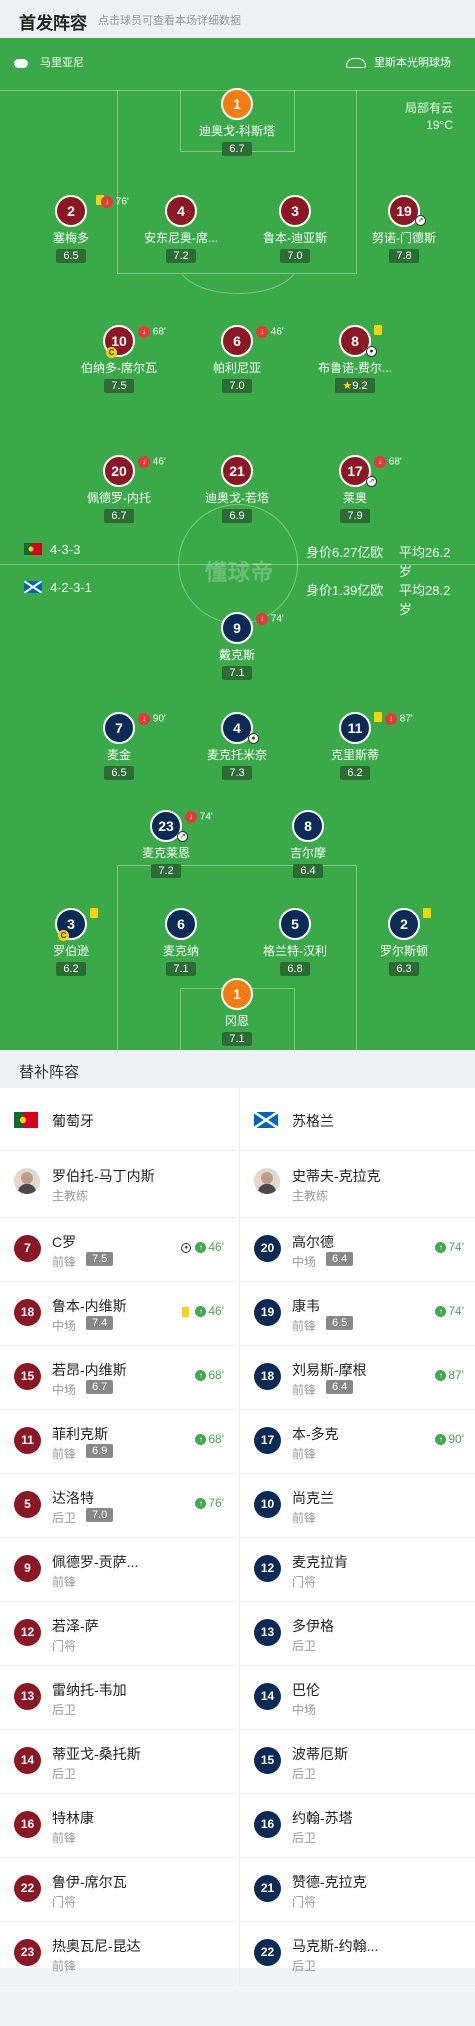 The height and width of the screenshot is (2026, 475). Describe the element at coordinates (64, 1242) in the screenshot. I see `sub-player-name: C罗` at that location.